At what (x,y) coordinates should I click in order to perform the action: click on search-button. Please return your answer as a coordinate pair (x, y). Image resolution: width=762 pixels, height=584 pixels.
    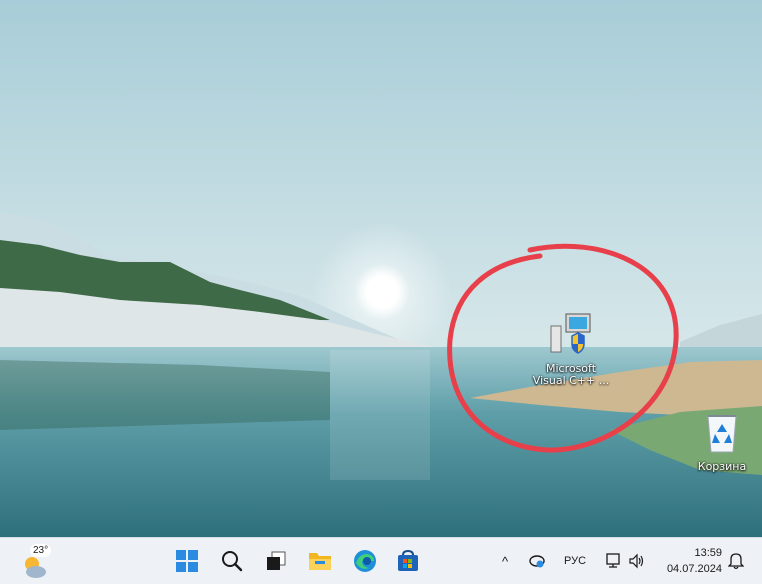
    Looking at the image, I should click on (232, 561).